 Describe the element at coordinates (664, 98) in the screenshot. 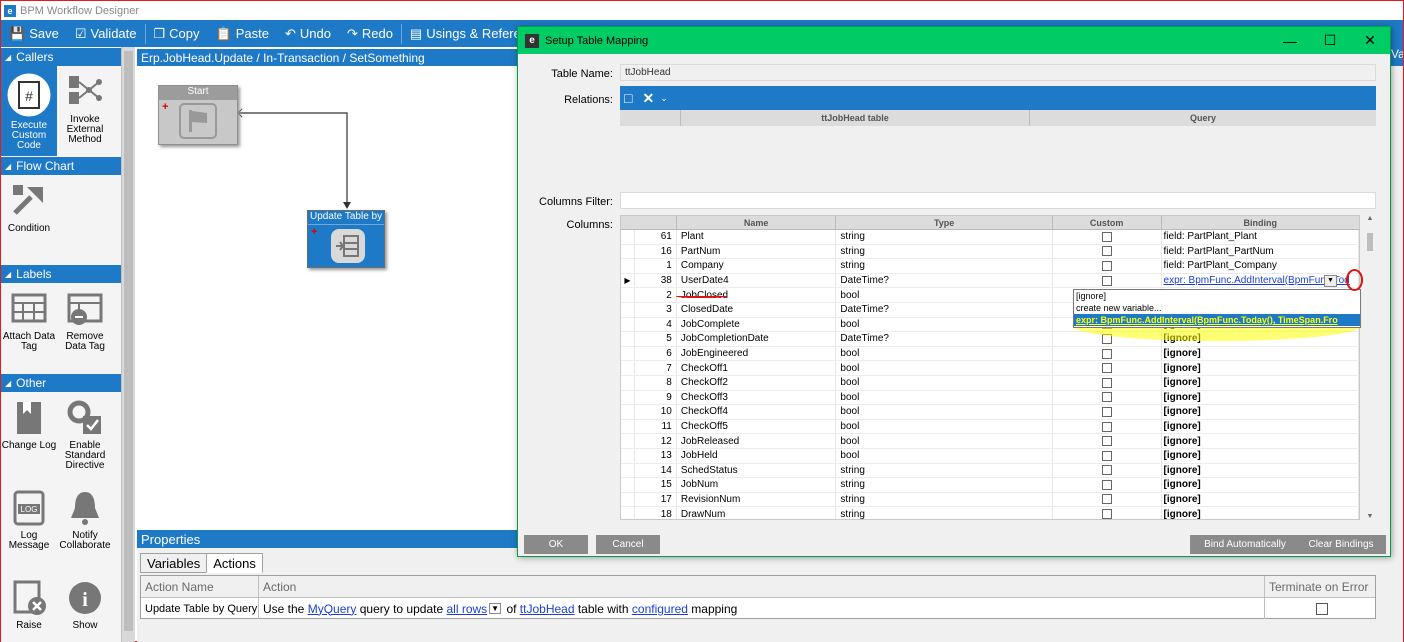

I see `chevron-down-icon: ⌄` at that location.